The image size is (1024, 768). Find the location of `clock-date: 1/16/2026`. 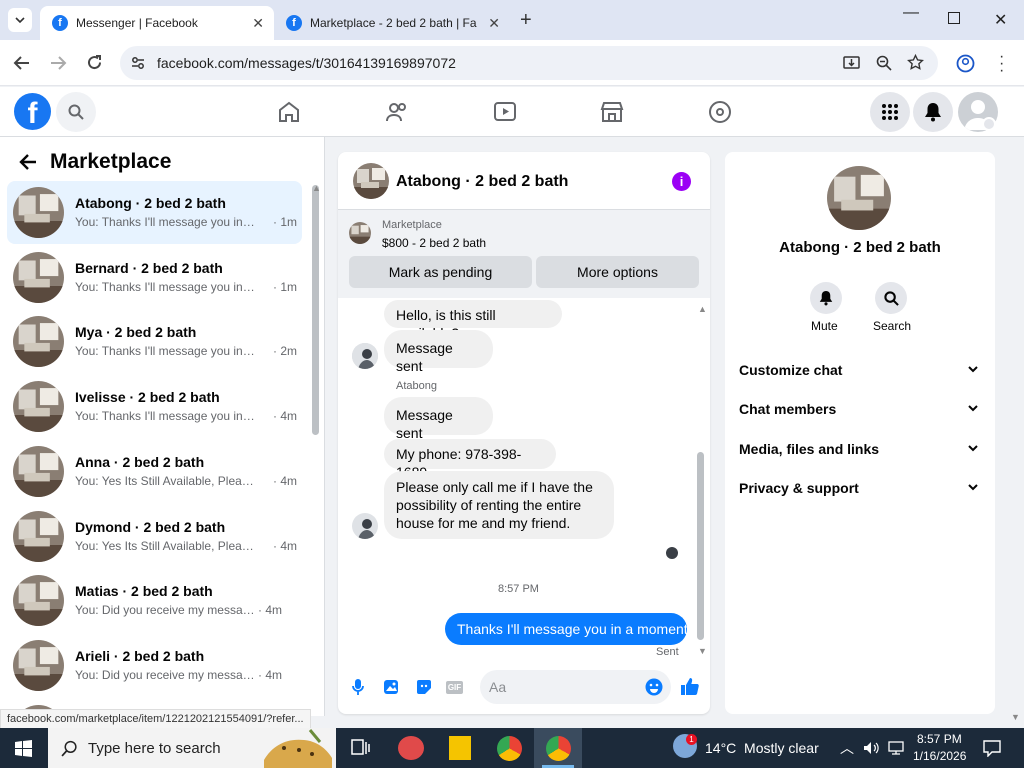

clock-date: 1/16/2026 is located at coordinates (939, 756).